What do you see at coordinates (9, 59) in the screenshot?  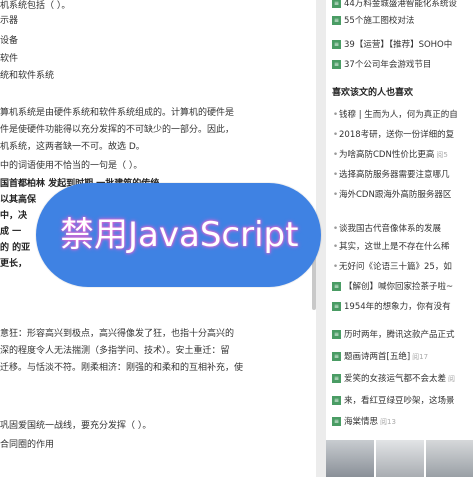 I see `article-line: 软件` at bounding box center [9, 59].